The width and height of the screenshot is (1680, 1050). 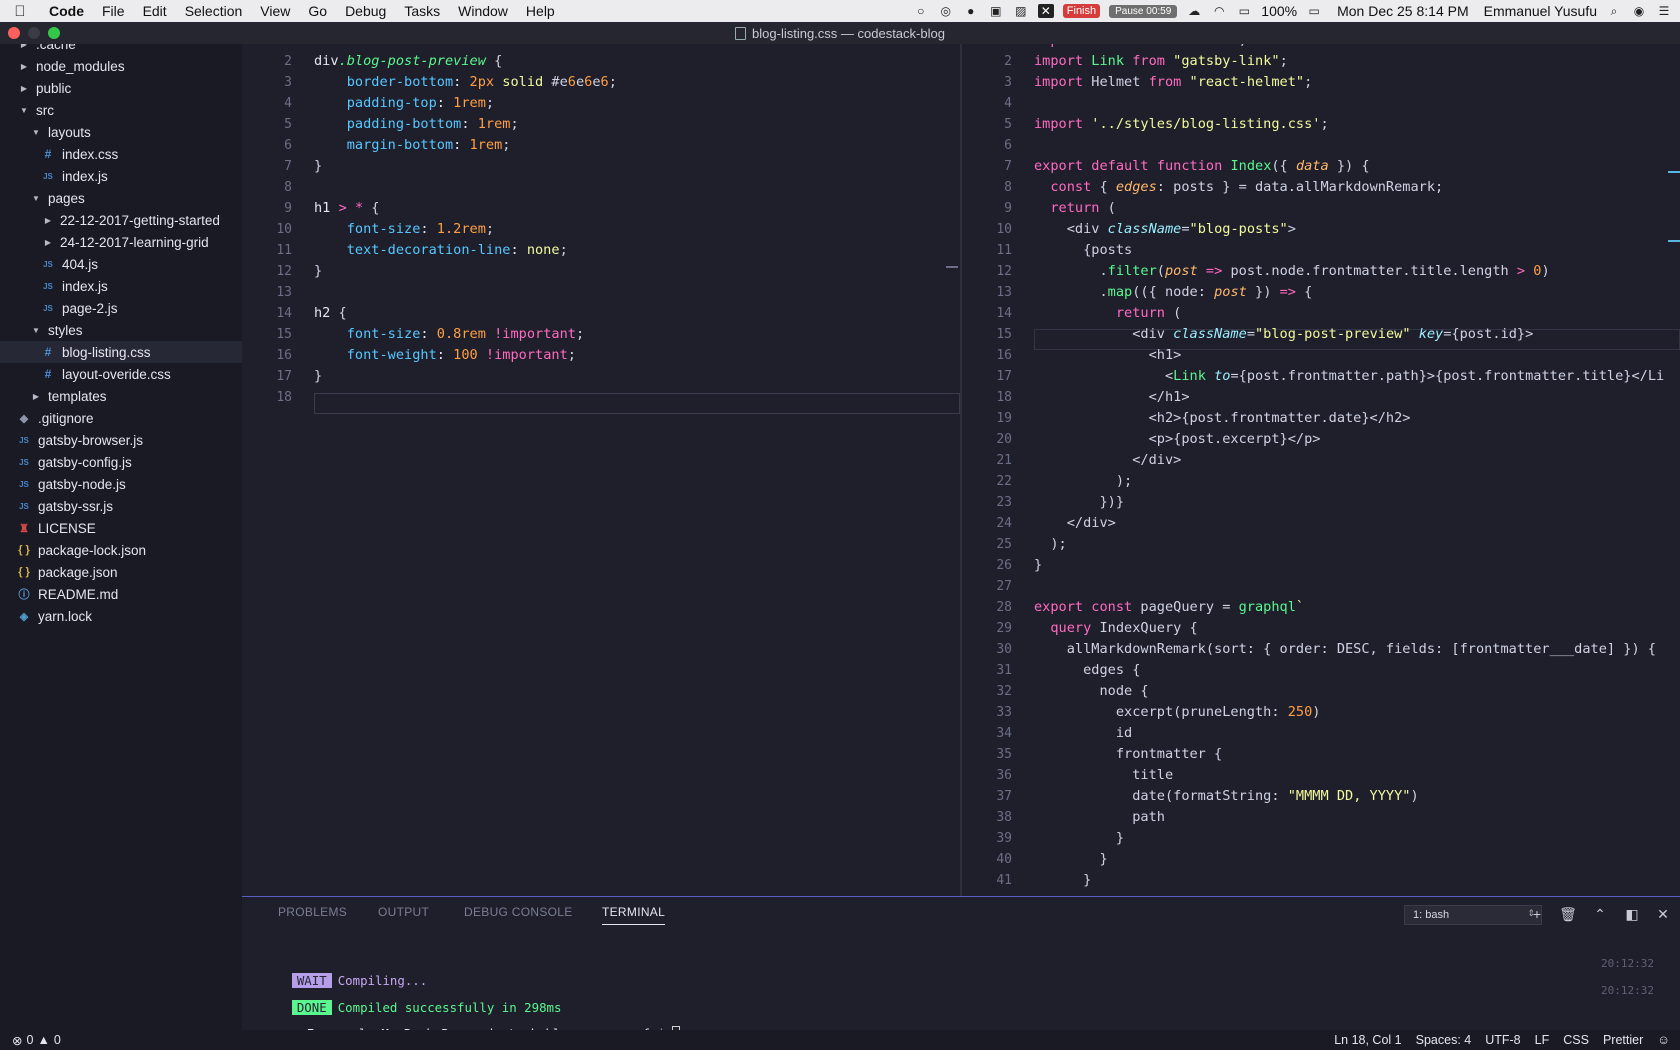 I want to click on tab-terminal: TERMINAL, so click(x=634, y=915).